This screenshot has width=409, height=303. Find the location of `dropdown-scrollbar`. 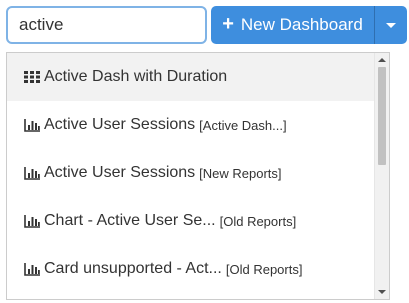

dropdown-scrollbar is located at coordinates (381, 176).